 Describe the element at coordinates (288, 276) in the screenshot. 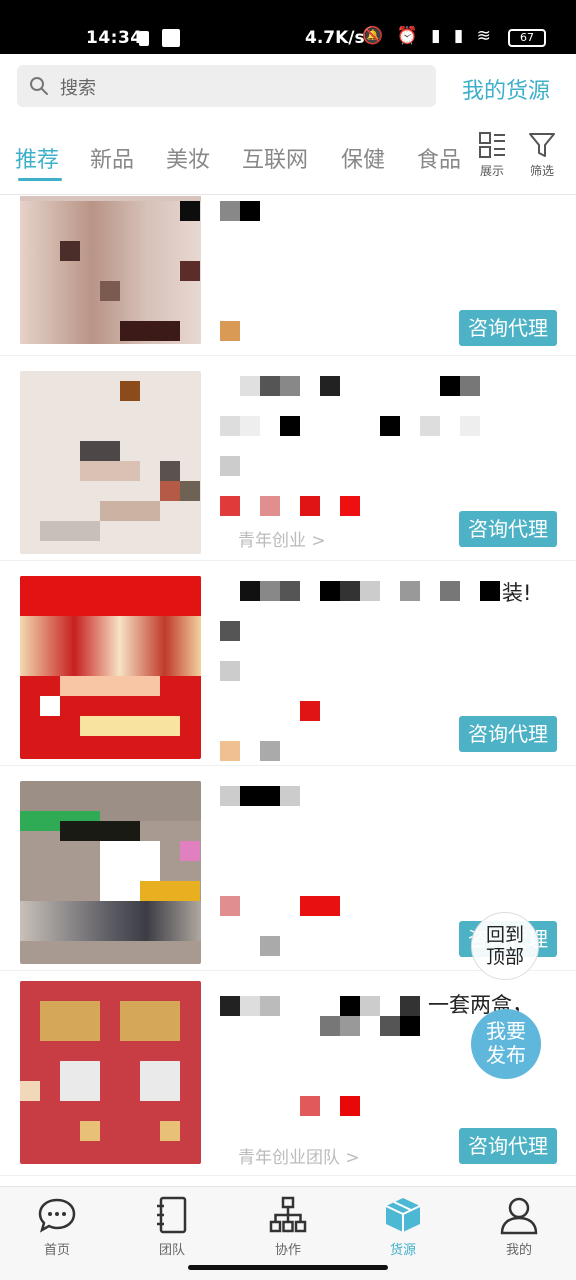

I see `list-item: 咨询代理` at that location.